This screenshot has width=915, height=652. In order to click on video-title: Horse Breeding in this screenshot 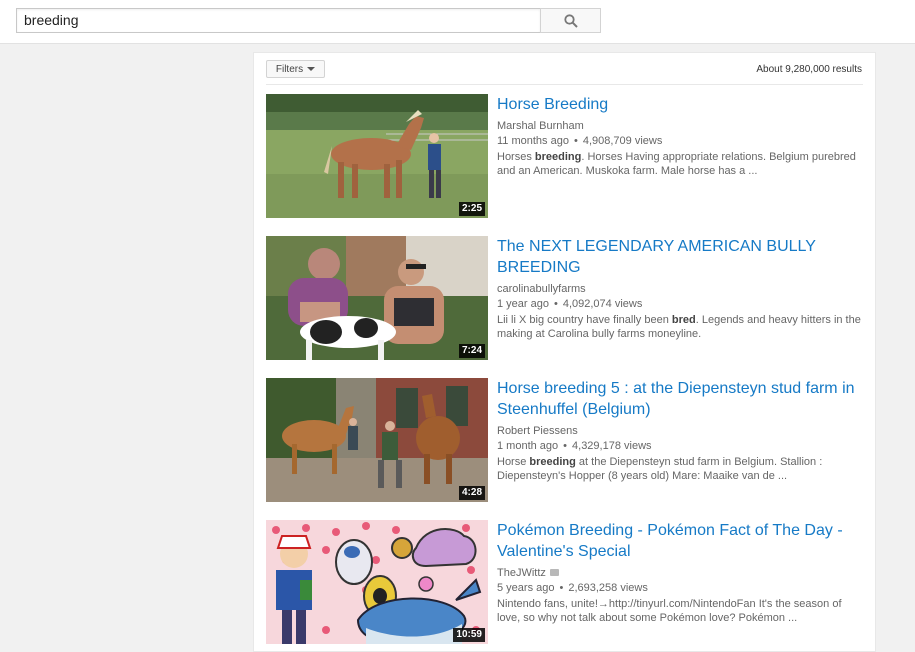, I will do `click(681, 104)`.